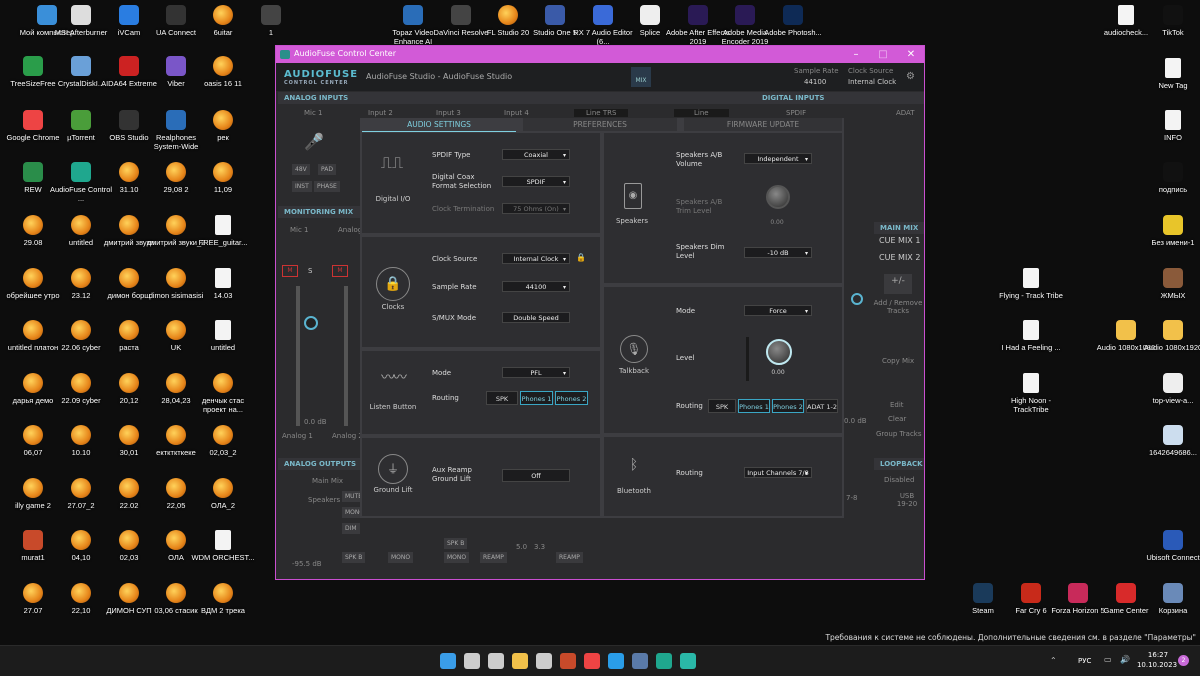 This screenshot has height=676, width=1200. I want to click on spk-b-button: SPK B, so click(354, 557).